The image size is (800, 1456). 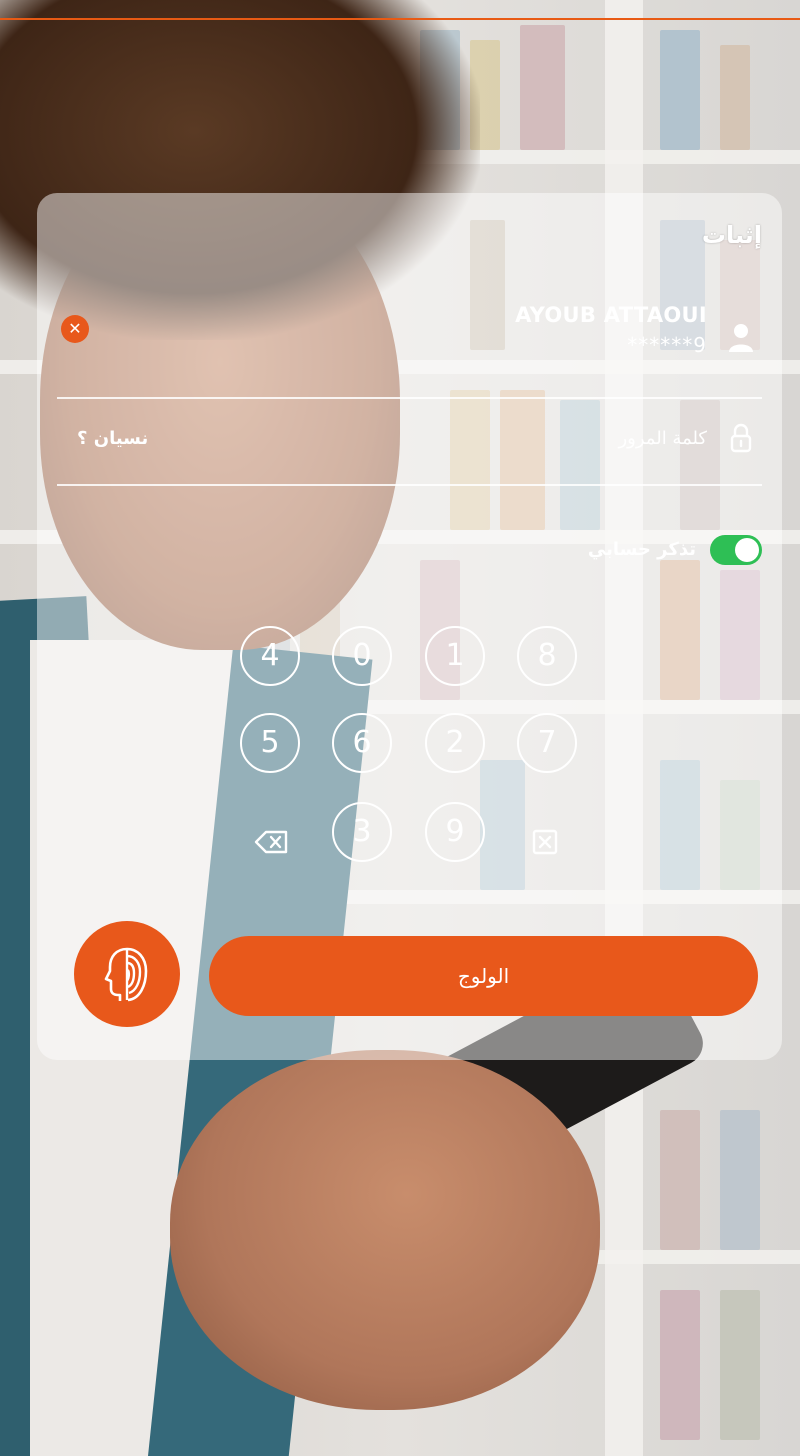 What do you see at coordinates (362, 656) in the screenshot?
I see `keypad-key: 0` at bounding box center [362, 656].